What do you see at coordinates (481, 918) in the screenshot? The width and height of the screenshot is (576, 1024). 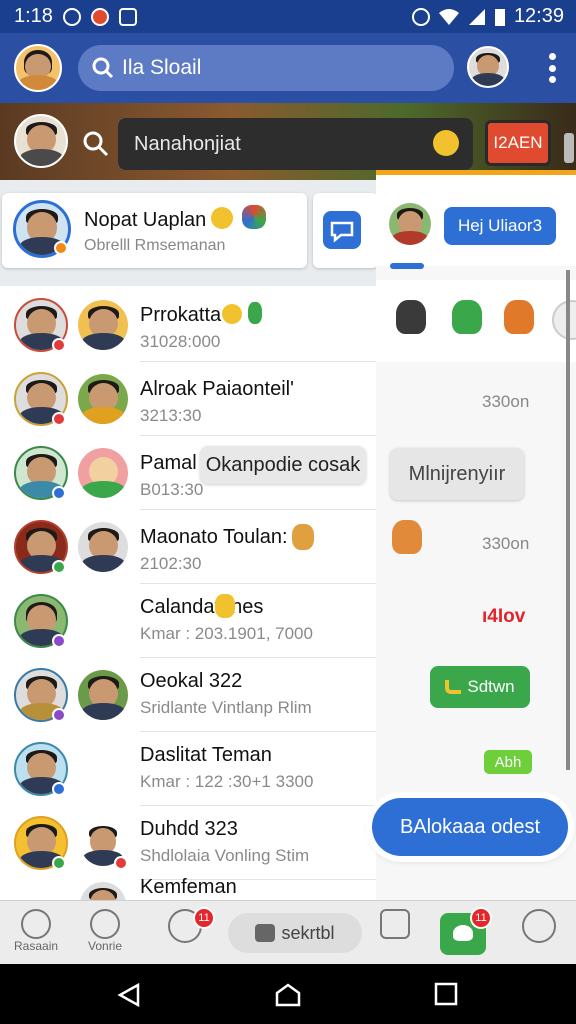 I see `active-badge: 11` at bounding box center [481, 918].